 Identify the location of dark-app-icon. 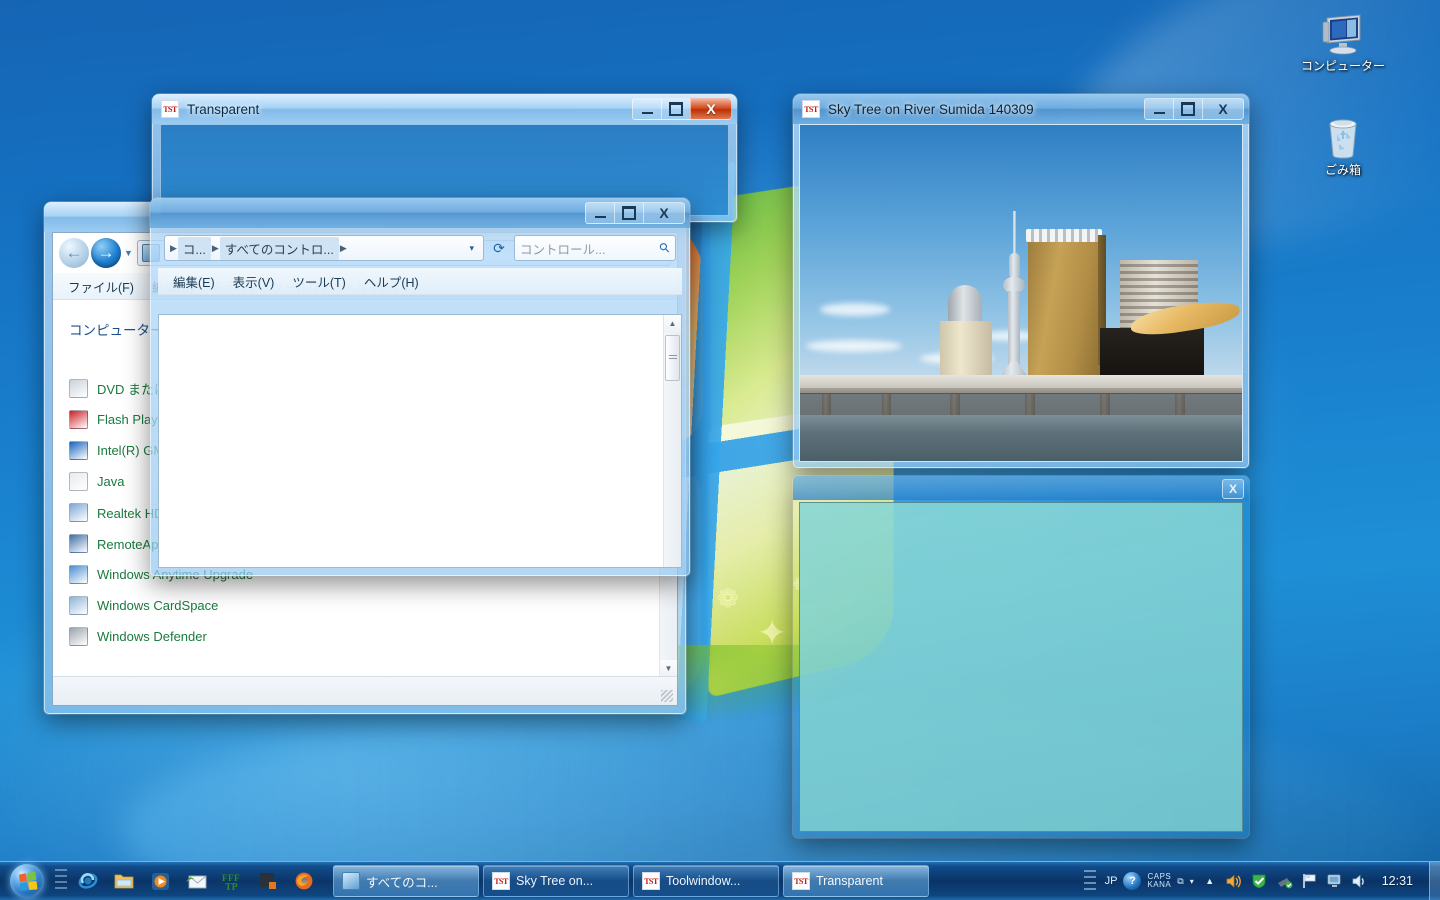
(268, 881).